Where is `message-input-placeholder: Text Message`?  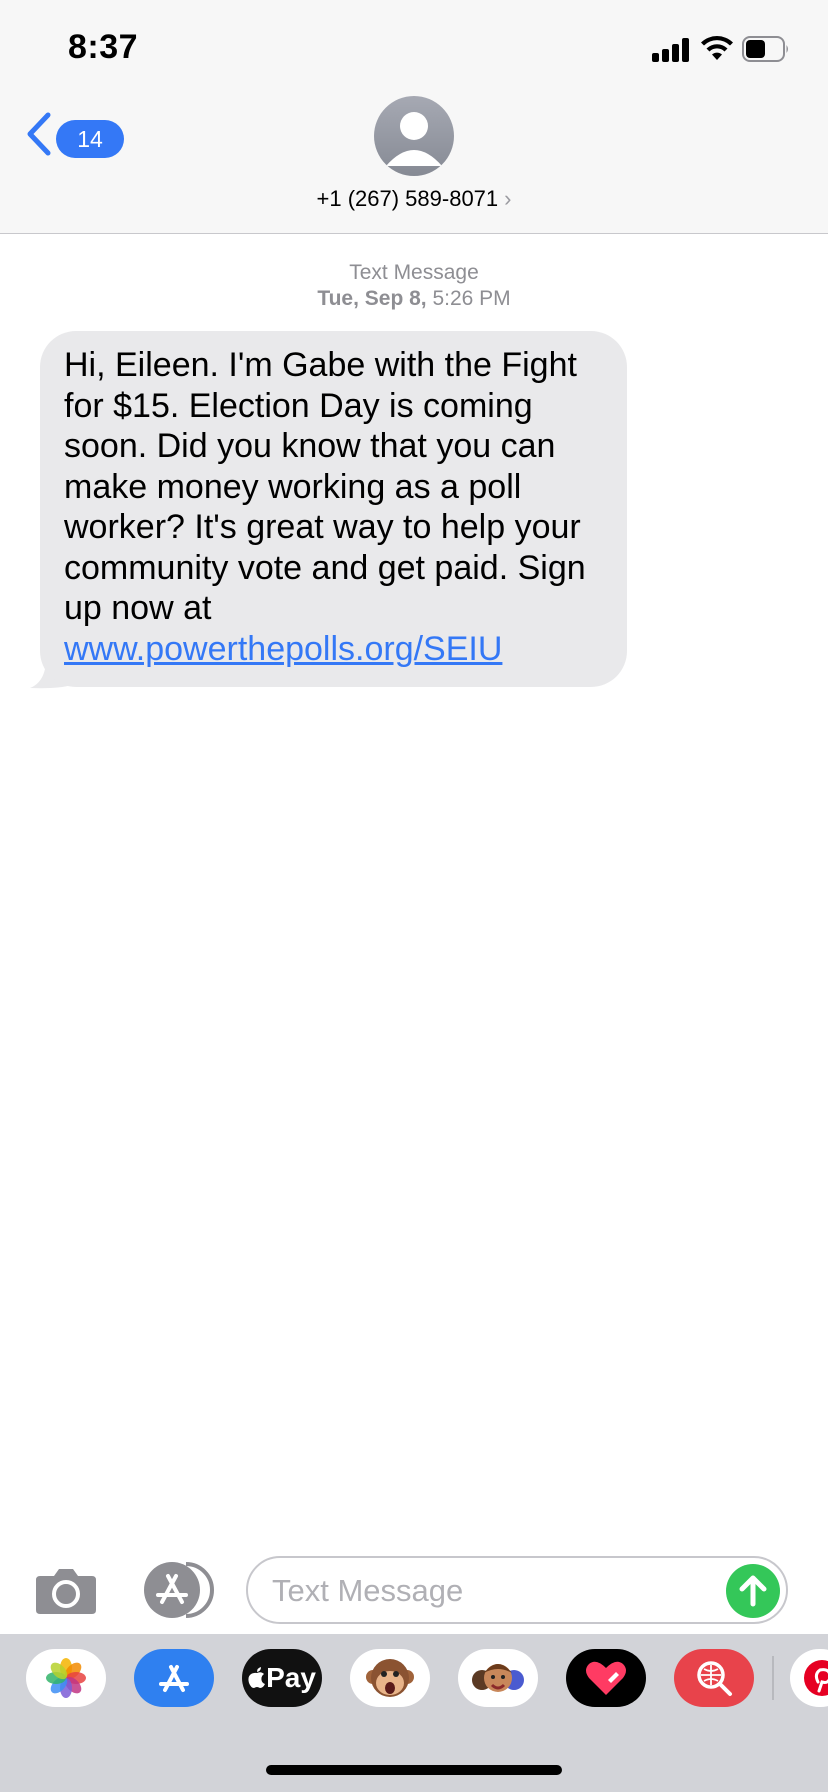
message-input-placeholder: Text Message is located at coordinates (368, 1590).